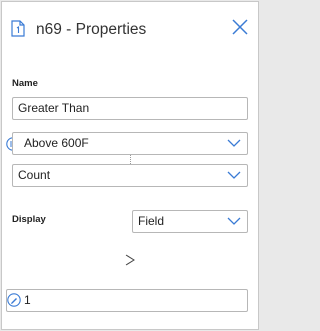 The width and height of the screenshot is (320, 331). I want to click on display-select-value: Field, so click(151, 221).